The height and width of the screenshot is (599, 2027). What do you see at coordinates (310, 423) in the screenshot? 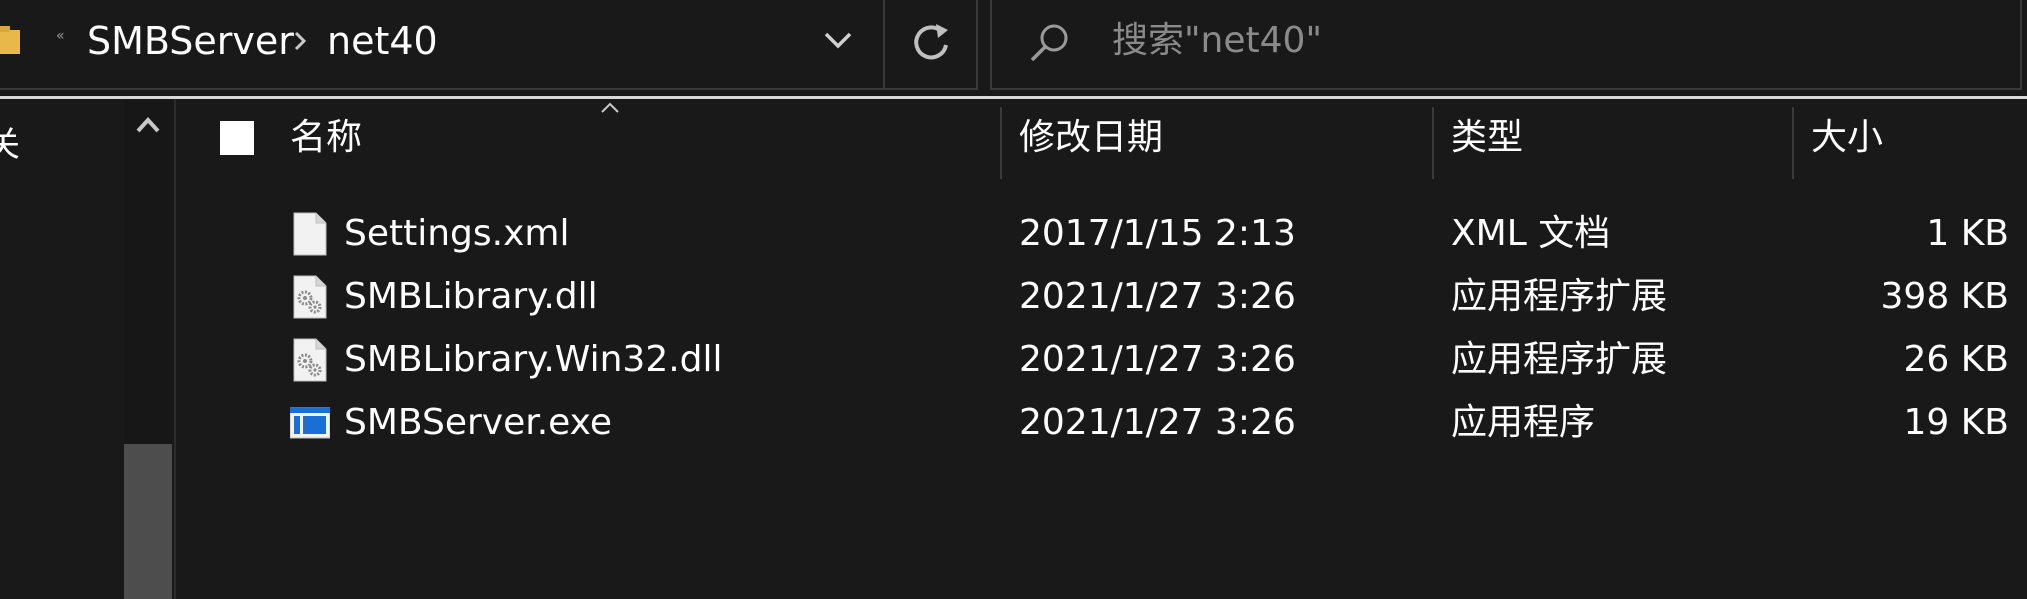
I see `exe-application-icon` at bounding box center [310, 423].